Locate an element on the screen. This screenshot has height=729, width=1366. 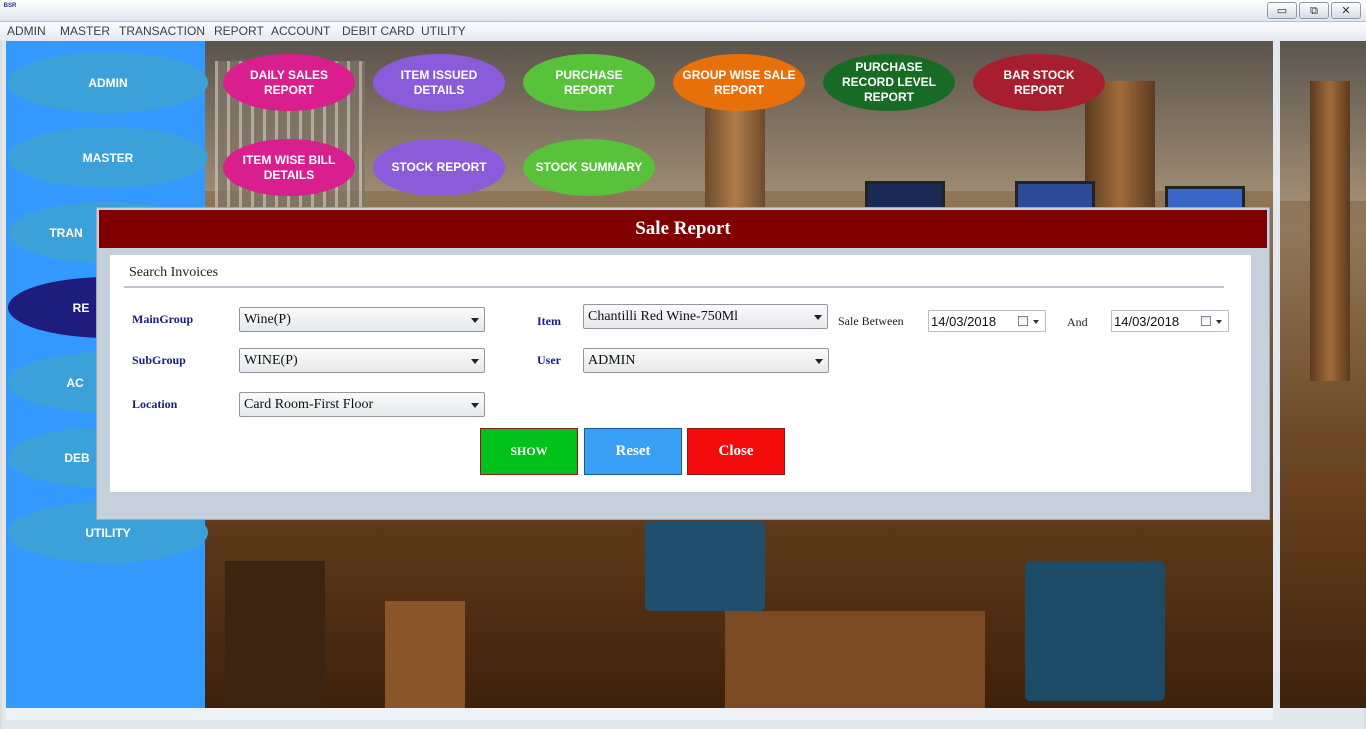
sidebar-item-label: ADMIN is located at coordinates (108, 82).